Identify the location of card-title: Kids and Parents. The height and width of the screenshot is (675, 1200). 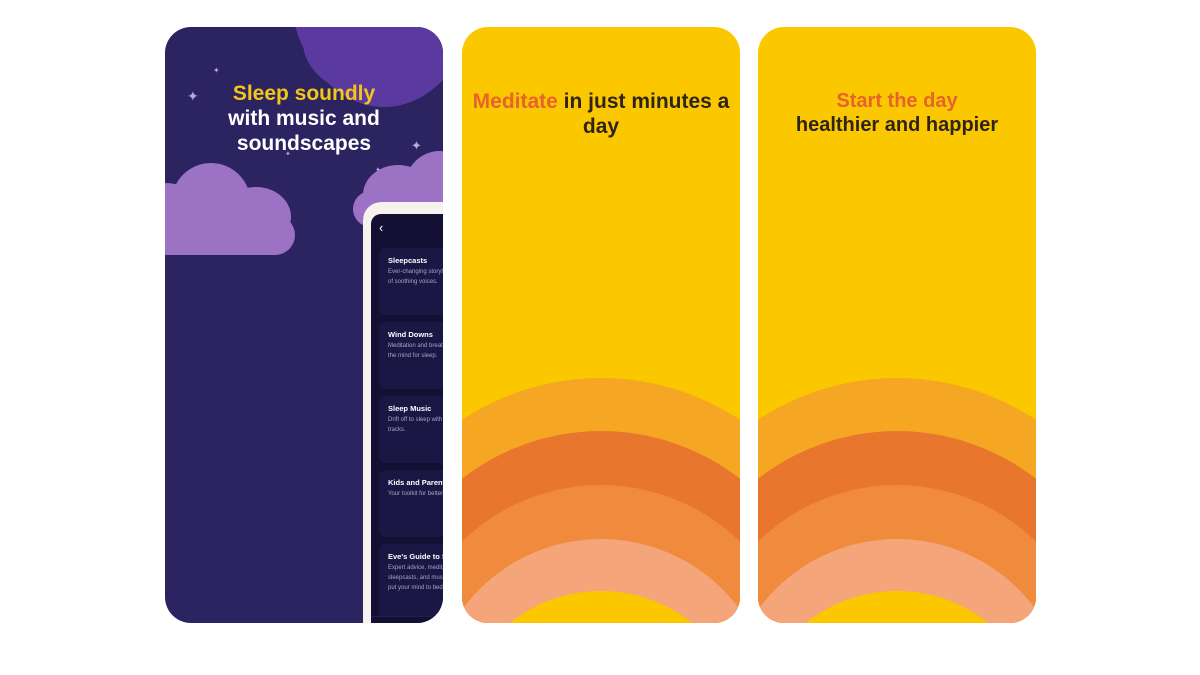
(415, 482).